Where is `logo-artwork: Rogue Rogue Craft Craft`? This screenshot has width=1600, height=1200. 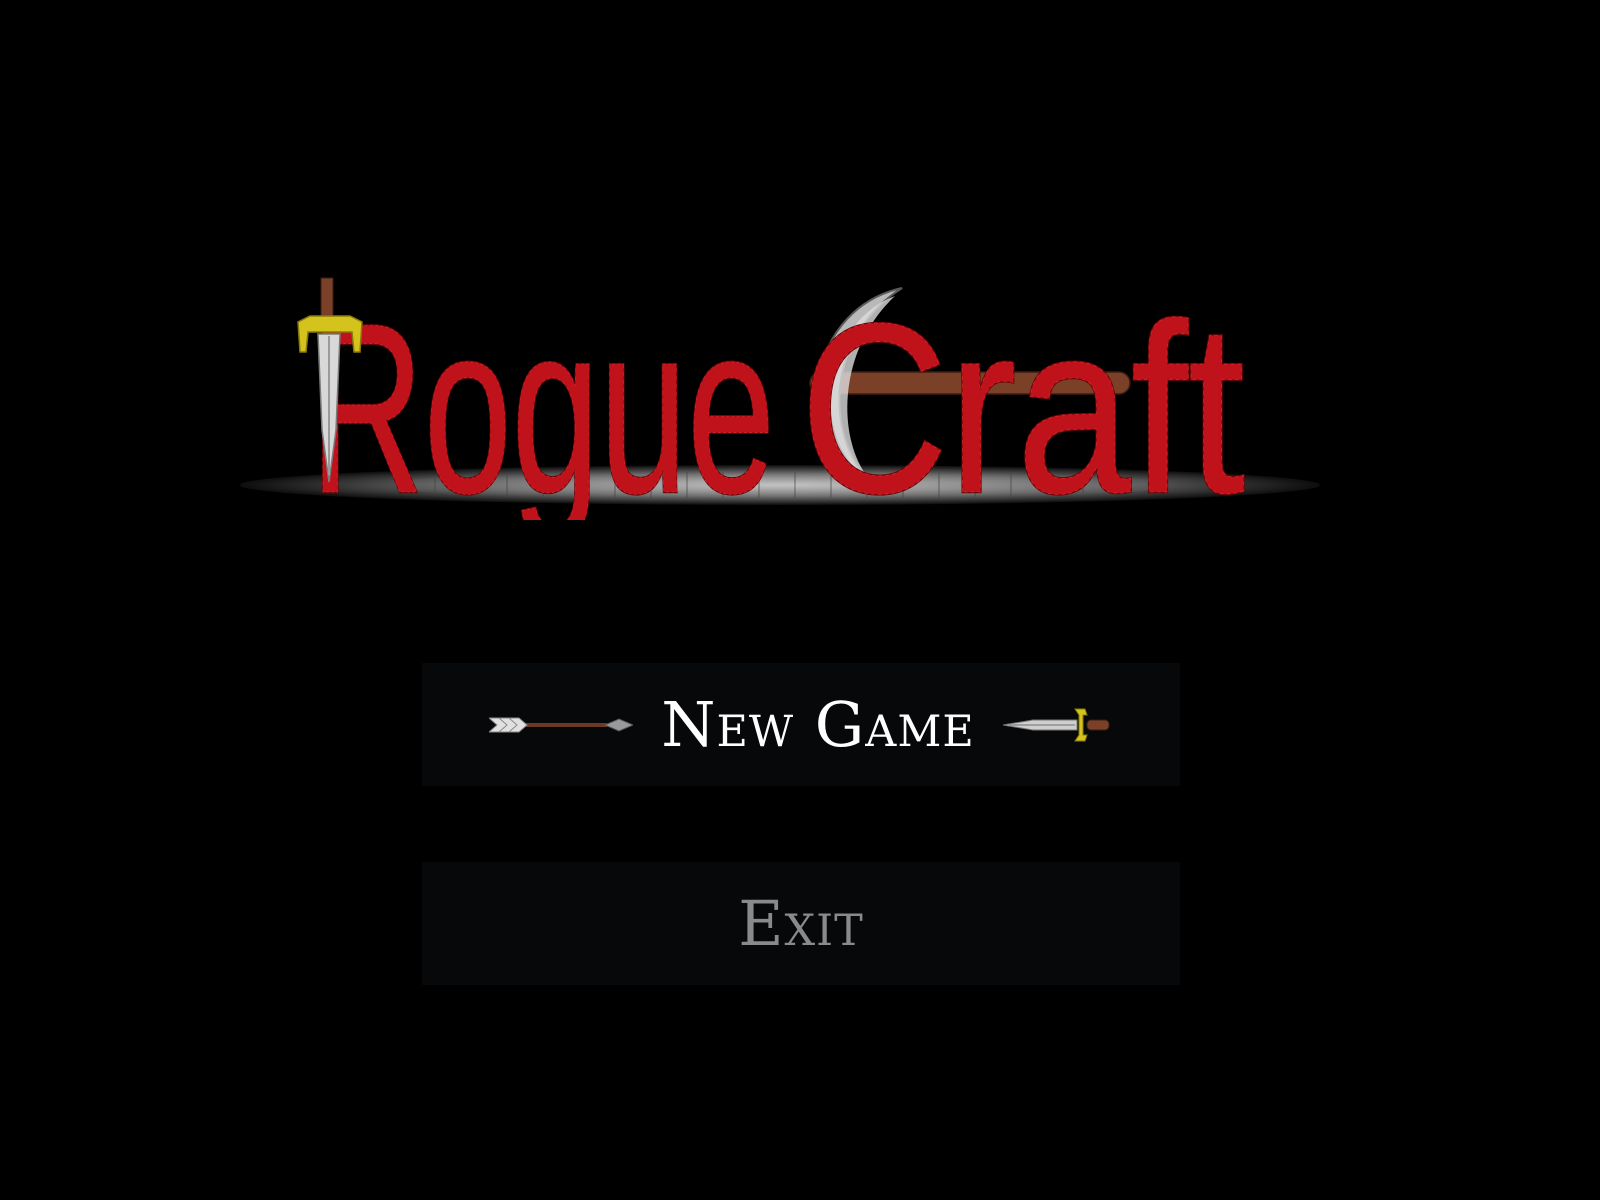
logo-artwork: Rogue Rogue Craft Craft is located at coordinates (771, 396).